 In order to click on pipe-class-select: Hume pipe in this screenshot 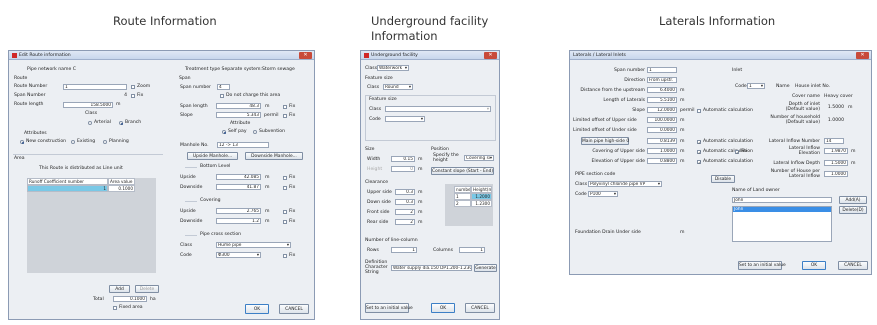, I will do `click(253, 245)`.